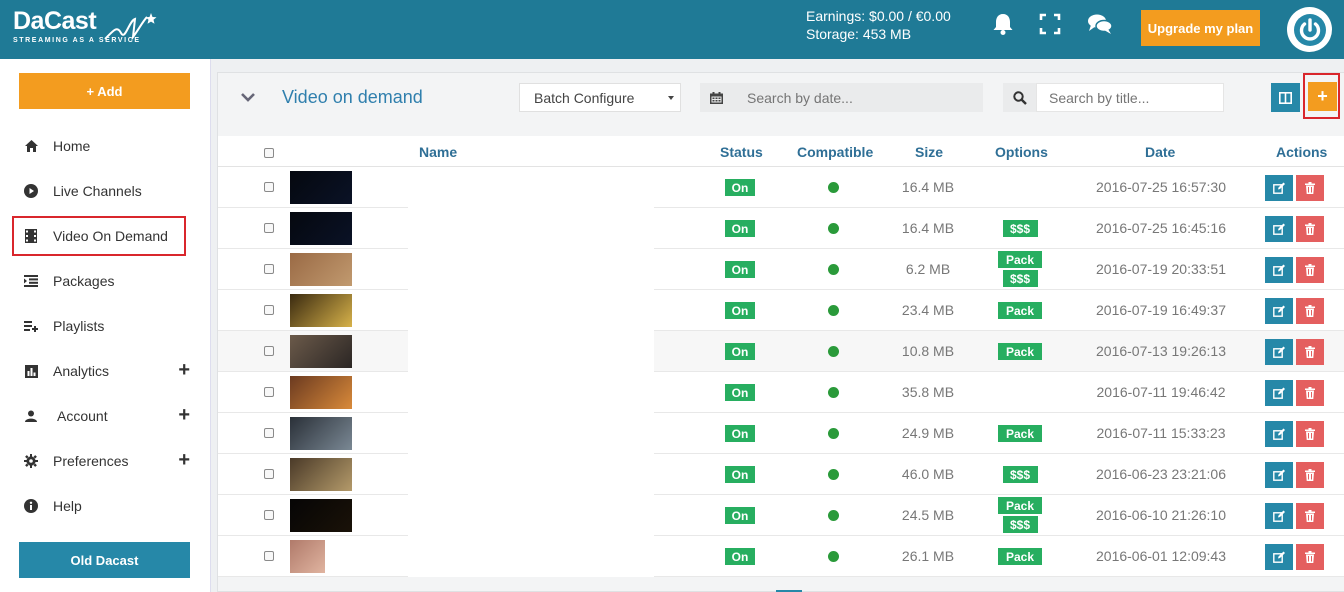  Describe the element at coordinates (85, 25) in the screenshot. I see `dacast-logo: DaCast STREAMING AS A SERVICE` at that location.